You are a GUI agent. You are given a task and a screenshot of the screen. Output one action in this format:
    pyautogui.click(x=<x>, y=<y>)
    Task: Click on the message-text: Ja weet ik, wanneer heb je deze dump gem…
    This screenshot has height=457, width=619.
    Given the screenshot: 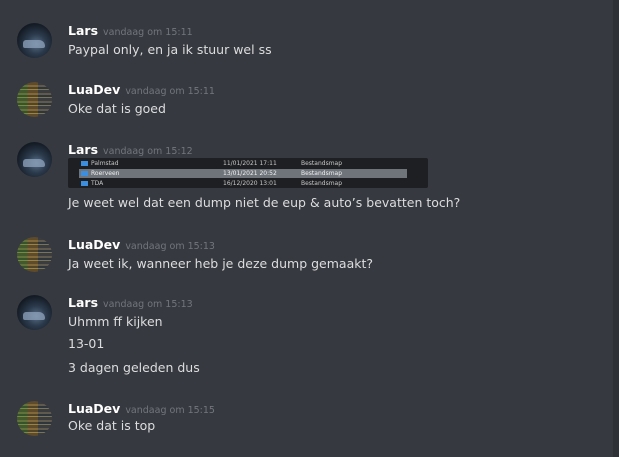 What is the action you would take?
    pyautogui.click(x=221, y=263)
    